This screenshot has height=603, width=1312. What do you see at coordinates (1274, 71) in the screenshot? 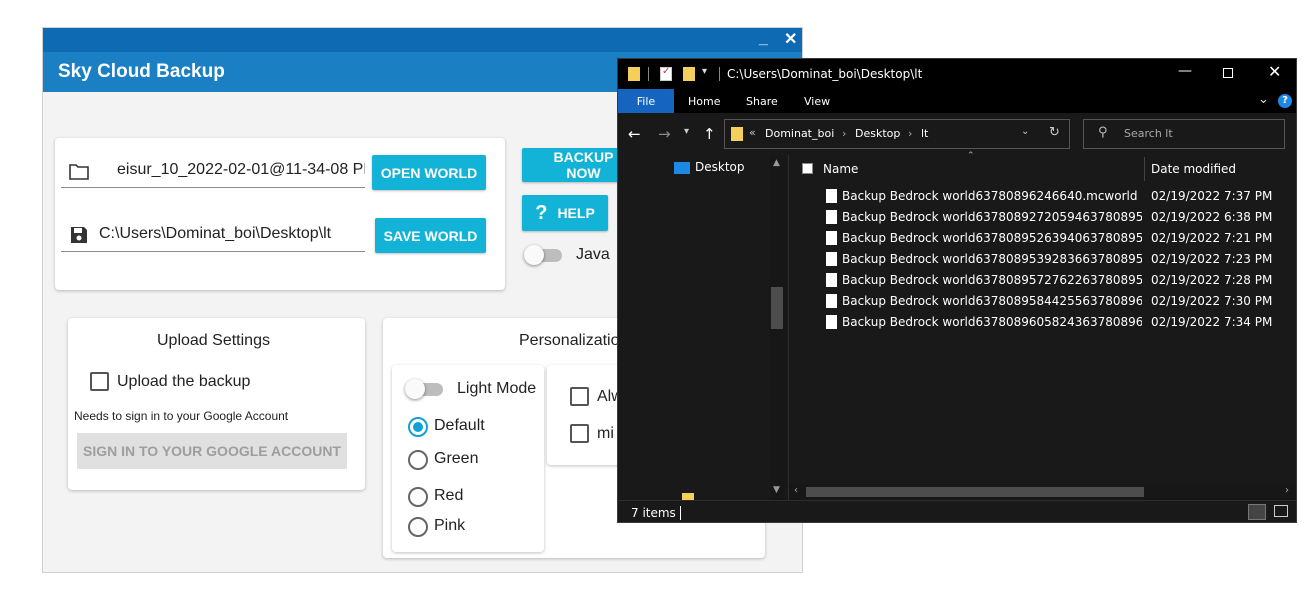
I see `close-button: ✕` at bounding box center [1274, 71].